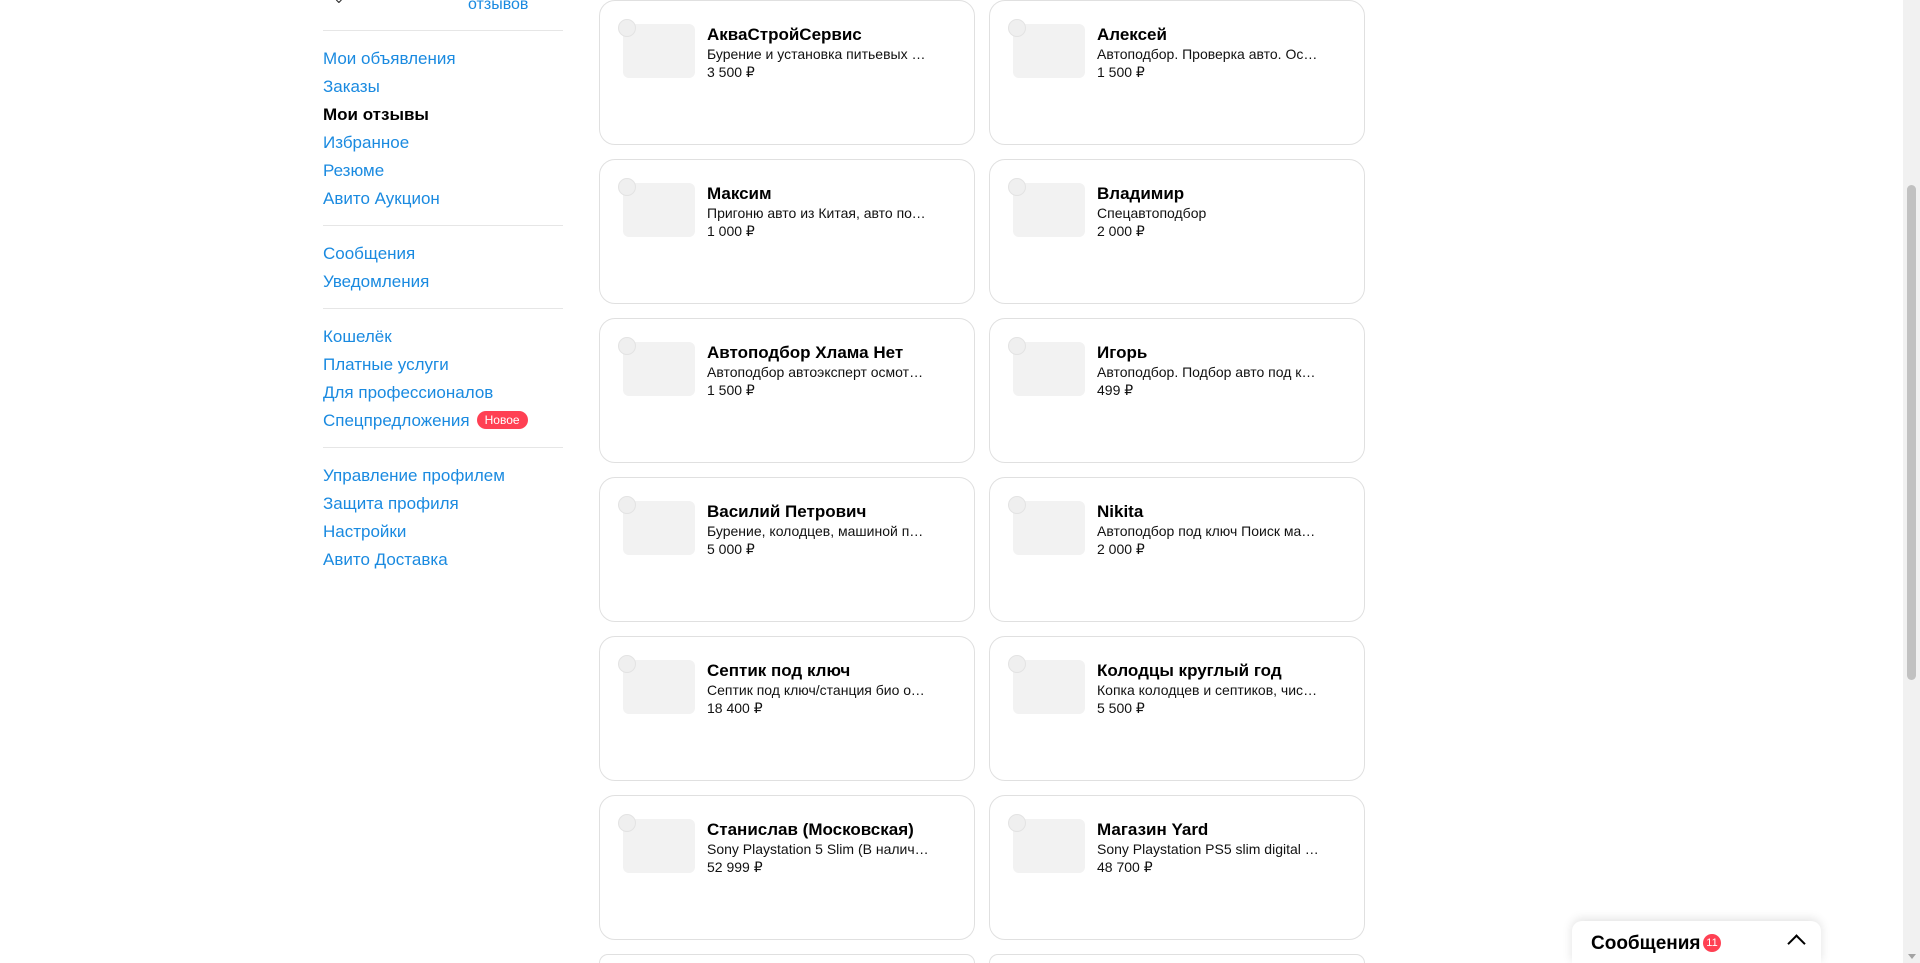 The width and height of the screenshot is (1920, 963). What do you see at coordinates (1115, 390) in the screenshot?
I see `card-price: 499 ₽` at bounding box center [1115, 390].